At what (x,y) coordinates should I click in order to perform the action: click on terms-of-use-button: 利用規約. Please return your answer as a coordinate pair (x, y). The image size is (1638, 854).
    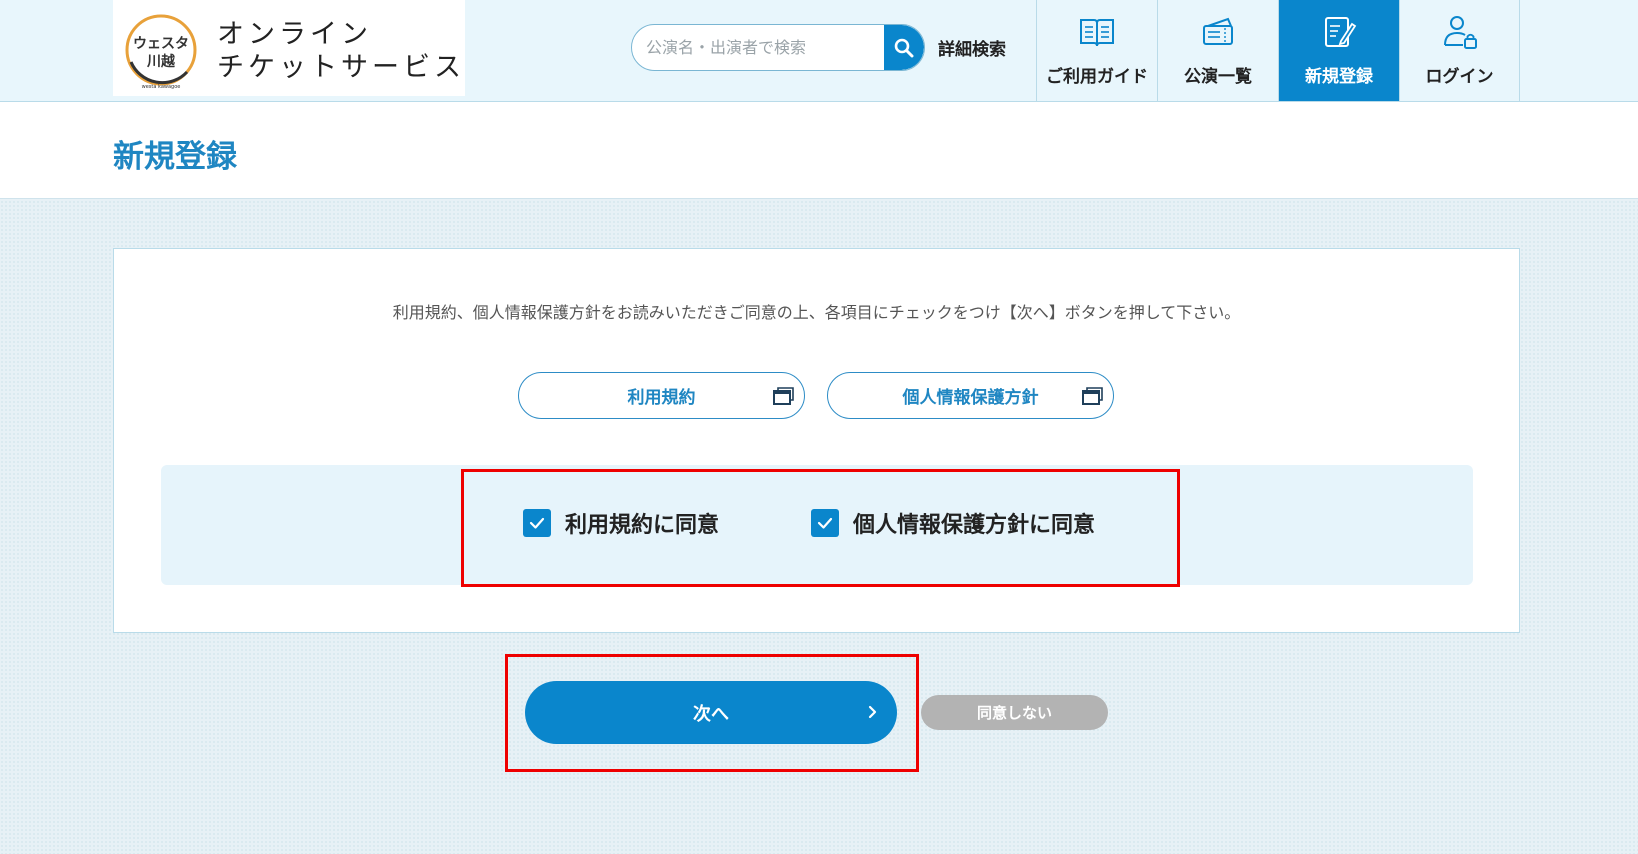
    Looking at the image, I should click on (661, 395).